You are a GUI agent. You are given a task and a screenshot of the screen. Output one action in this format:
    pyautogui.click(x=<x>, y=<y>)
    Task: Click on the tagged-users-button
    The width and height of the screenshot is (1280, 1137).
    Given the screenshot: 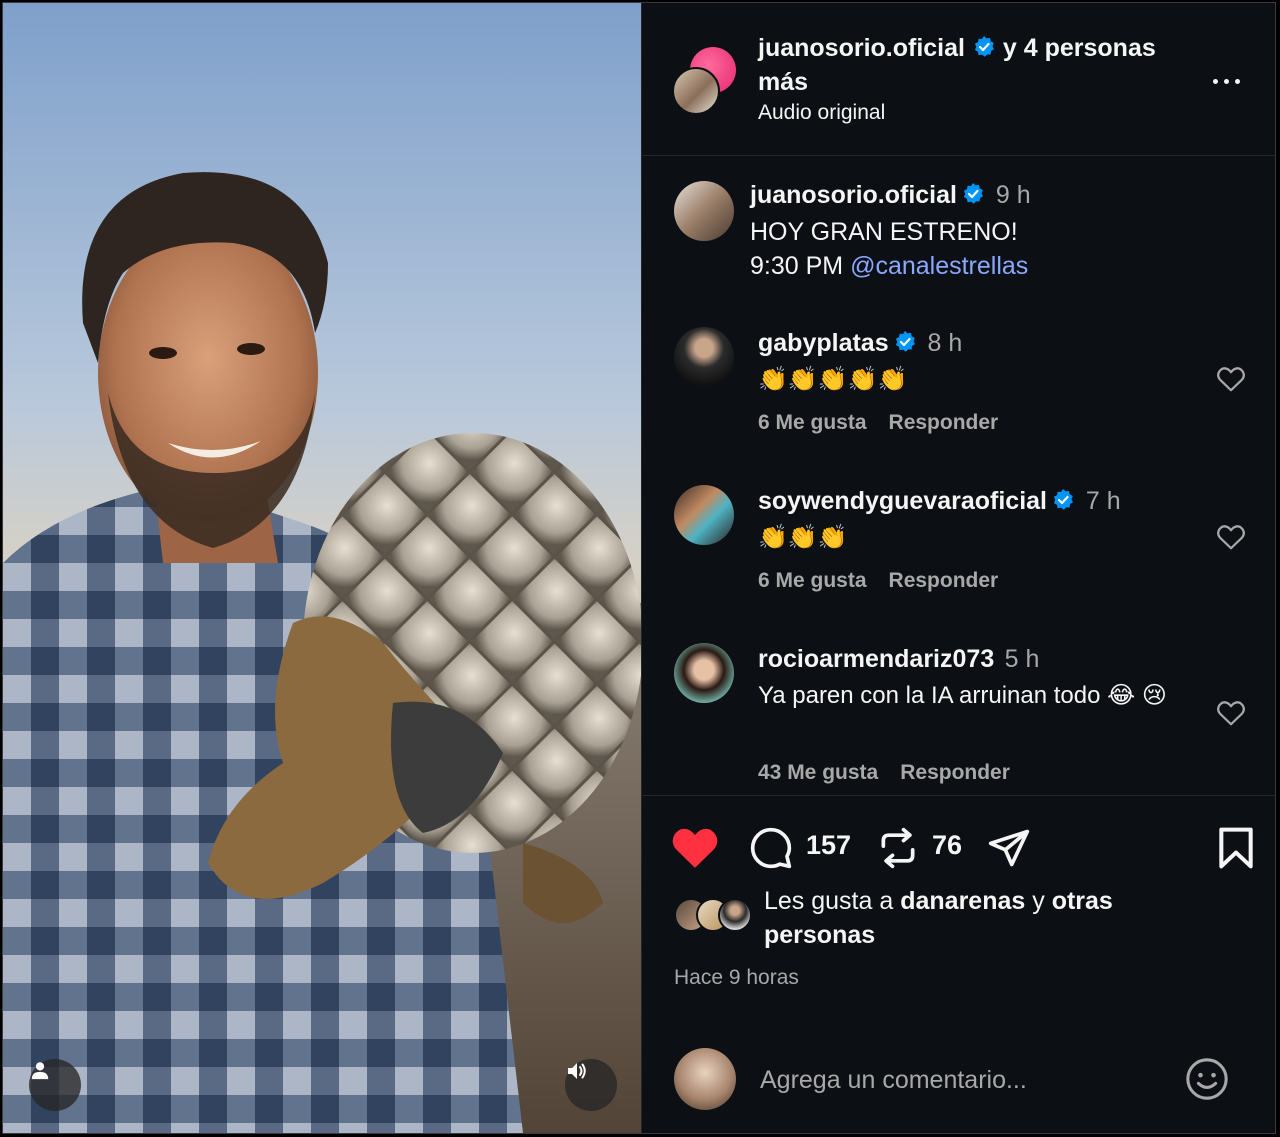 What is the action you would take?
    pyautogui.click(x=55, y=1085)
    